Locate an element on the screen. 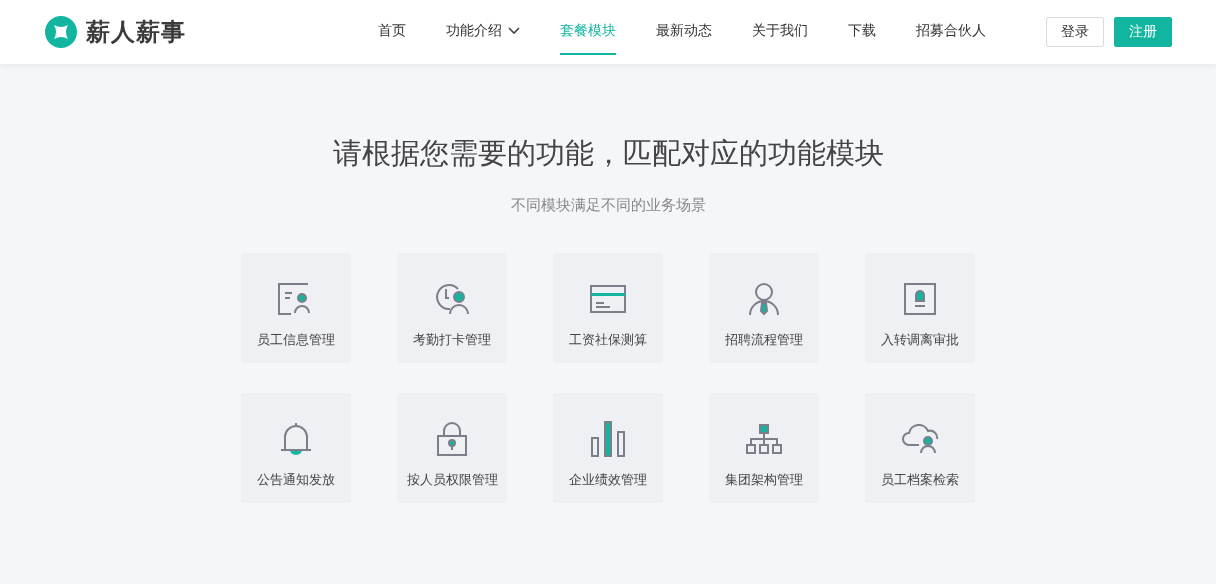 The image size is (1216, 584). module-label: 工资社保测算 is located at coordinates (608, 340).